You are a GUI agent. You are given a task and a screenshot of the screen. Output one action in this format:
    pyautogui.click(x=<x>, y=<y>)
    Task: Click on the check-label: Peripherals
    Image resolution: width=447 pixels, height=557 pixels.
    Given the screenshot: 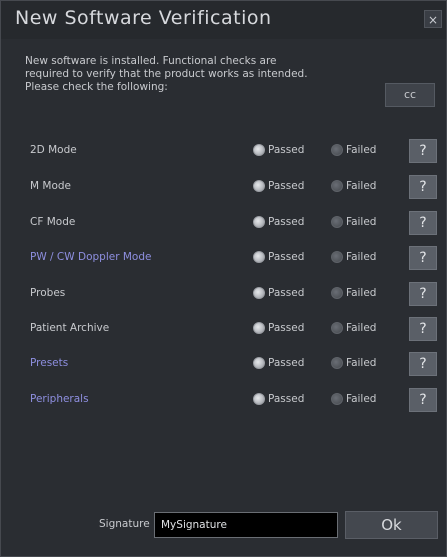 What is the action you would take?
    pyautogui.click(x=59, y=399)
    